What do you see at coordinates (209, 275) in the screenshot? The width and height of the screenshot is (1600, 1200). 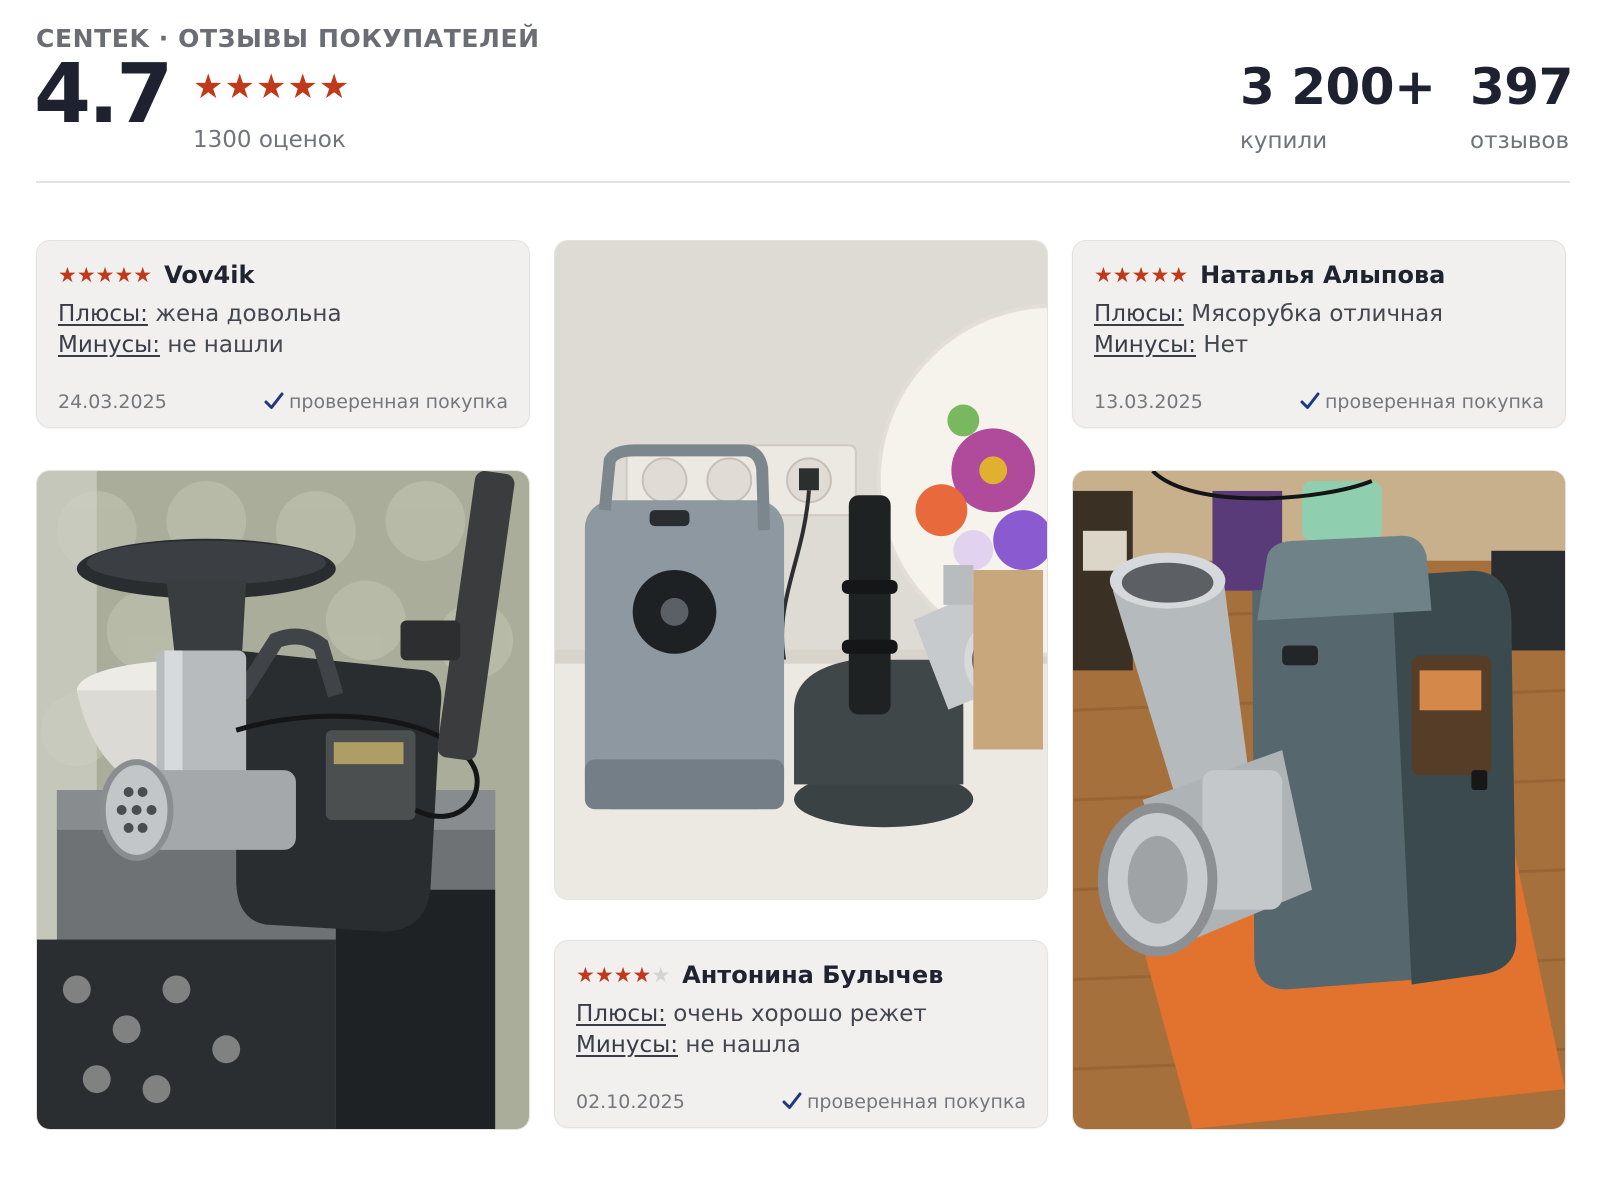 I see `review-author: Vov4ik` at bounding box center [209, 275].